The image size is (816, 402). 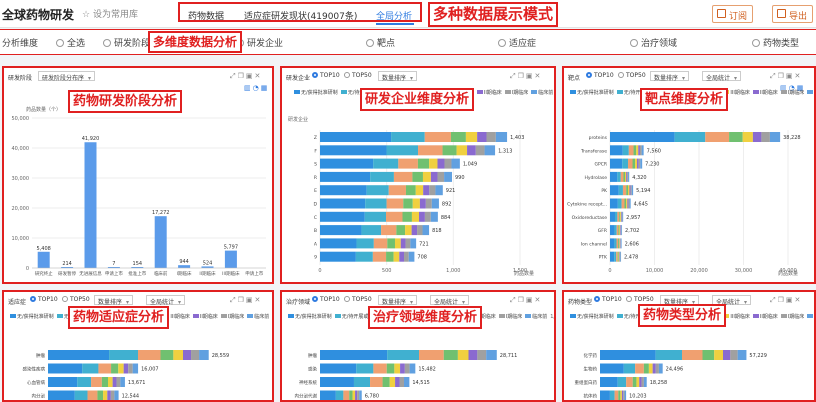 I want to click on tab-drug-data: 药物数据, so click(x=206, y=15).